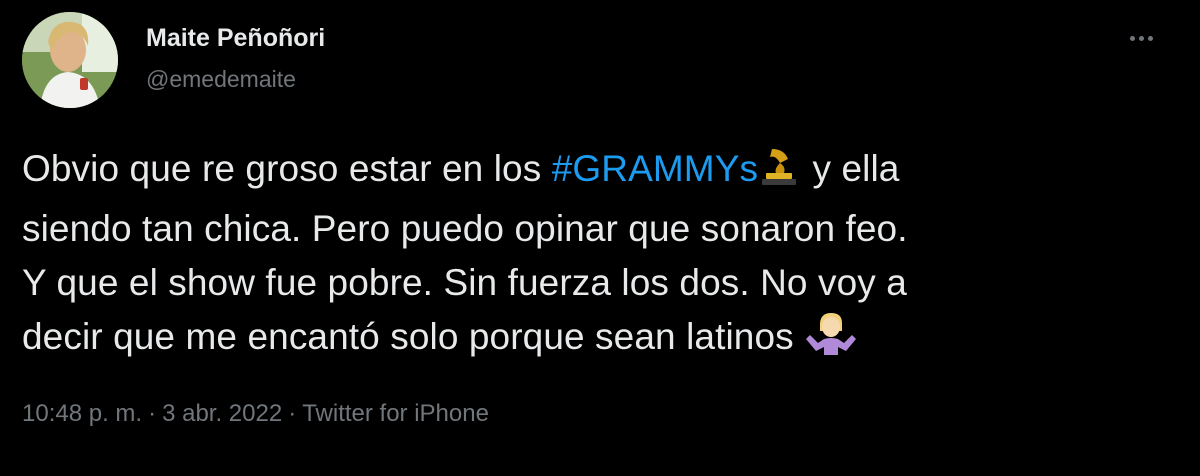 The width and height of the screenshot is (1200, 476). Describe the element at coordinates (851, 168) in the screenshot. I see `tweet-text-segment: y ella` at that location.